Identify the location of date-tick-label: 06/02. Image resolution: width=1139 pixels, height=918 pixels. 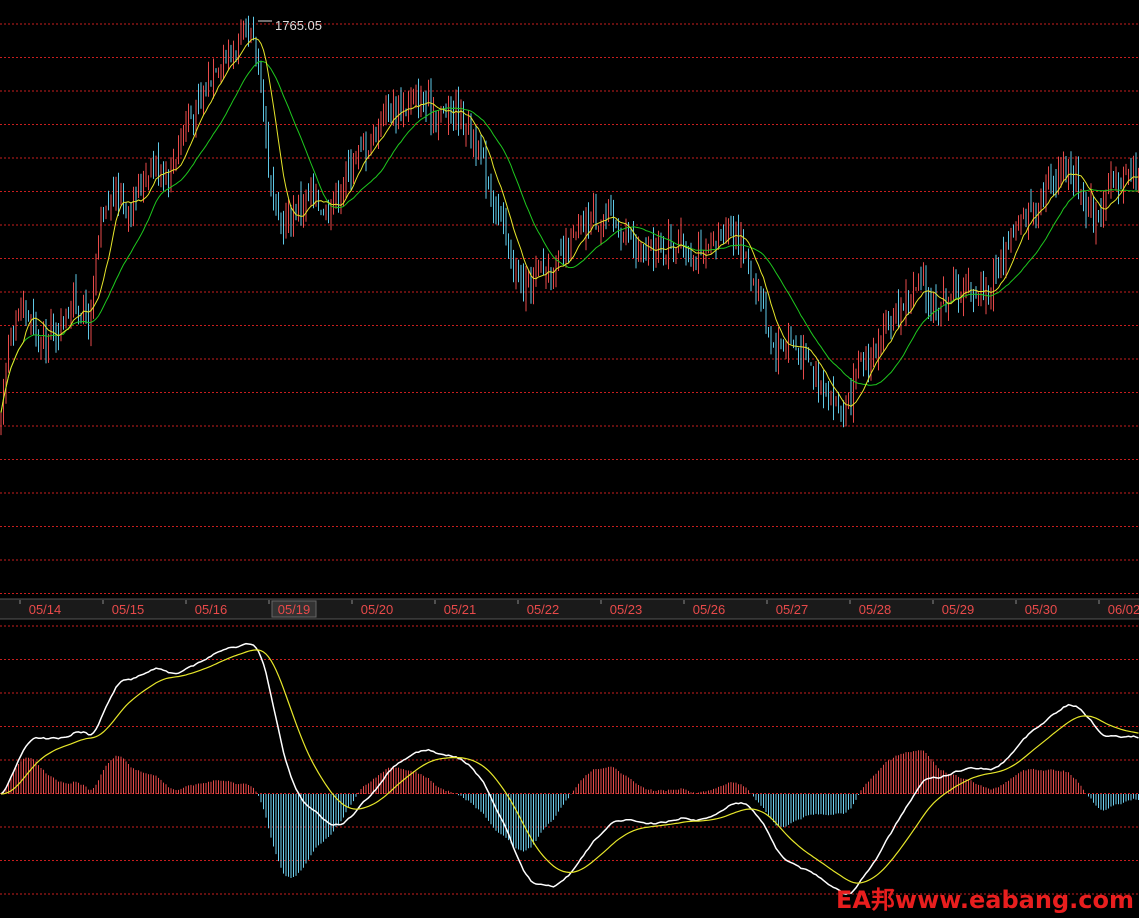
(1123, 609).